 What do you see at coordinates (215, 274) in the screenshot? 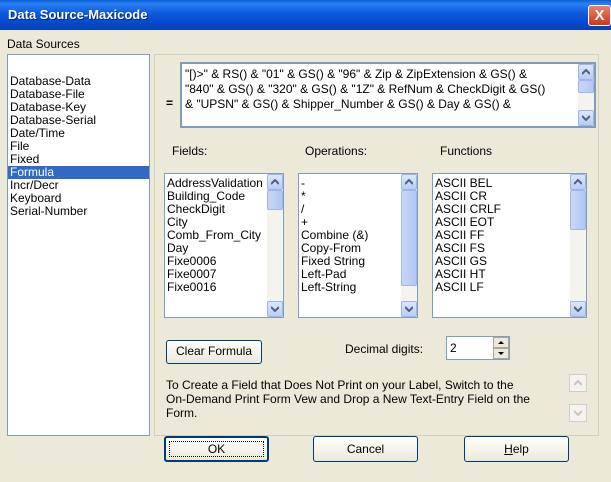
I see `list-item: Fixe0007` at bounding box center [215, 274].